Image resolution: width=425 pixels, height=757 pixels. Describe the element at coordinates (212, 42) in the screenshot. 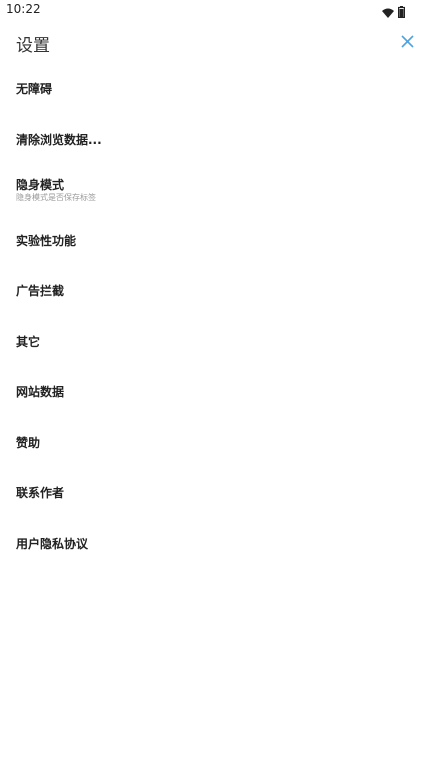

I see `header: 设置` at that location.